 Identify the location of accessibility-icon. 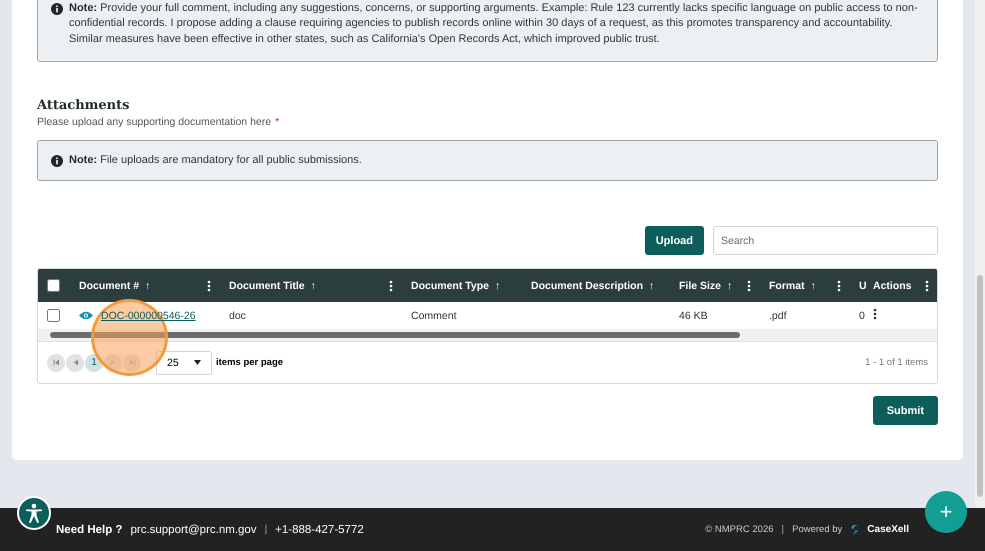
(34, 513).